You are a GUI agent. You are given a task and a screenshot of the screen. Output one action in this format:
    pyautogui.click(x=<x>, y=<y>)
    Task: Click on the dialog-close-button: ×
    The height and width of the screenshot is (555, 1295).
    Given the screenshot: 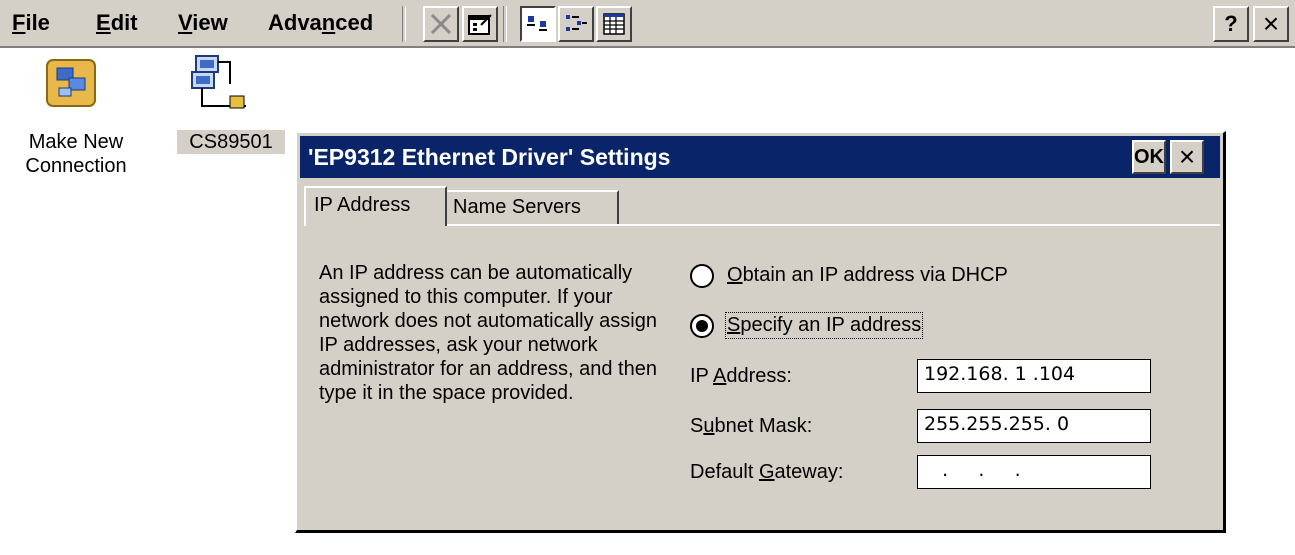 What is the action you would take?
    pyautogui.click(x=1187, y=157)
    